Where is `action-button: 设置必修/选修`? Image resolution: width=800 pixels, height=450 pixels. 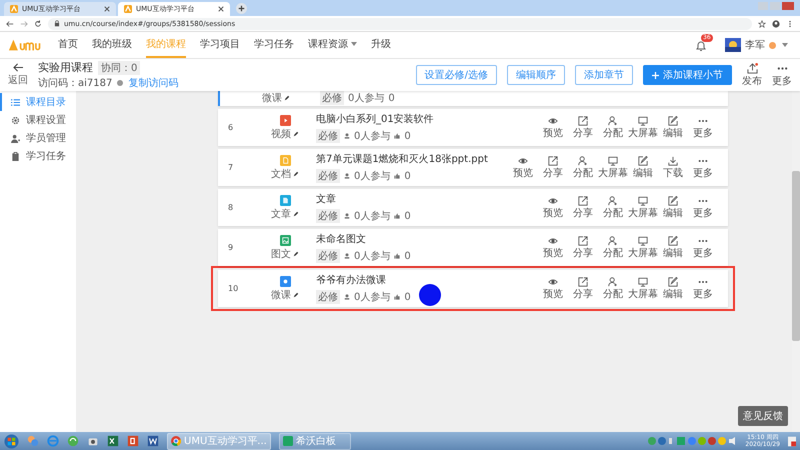
action-button: 设置必修/选修 is located at coordinates (456, 75).